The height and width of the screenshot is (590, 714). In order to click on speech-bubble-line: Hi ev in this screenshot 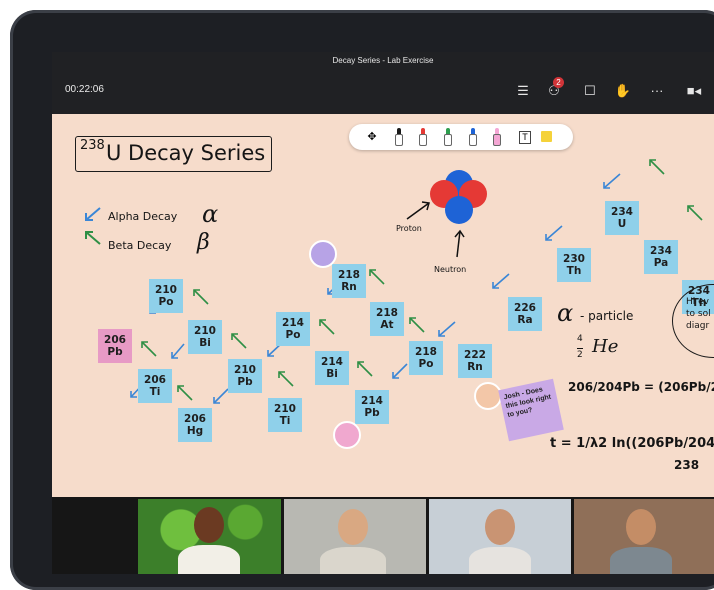, I will do `click(697, 302)`.